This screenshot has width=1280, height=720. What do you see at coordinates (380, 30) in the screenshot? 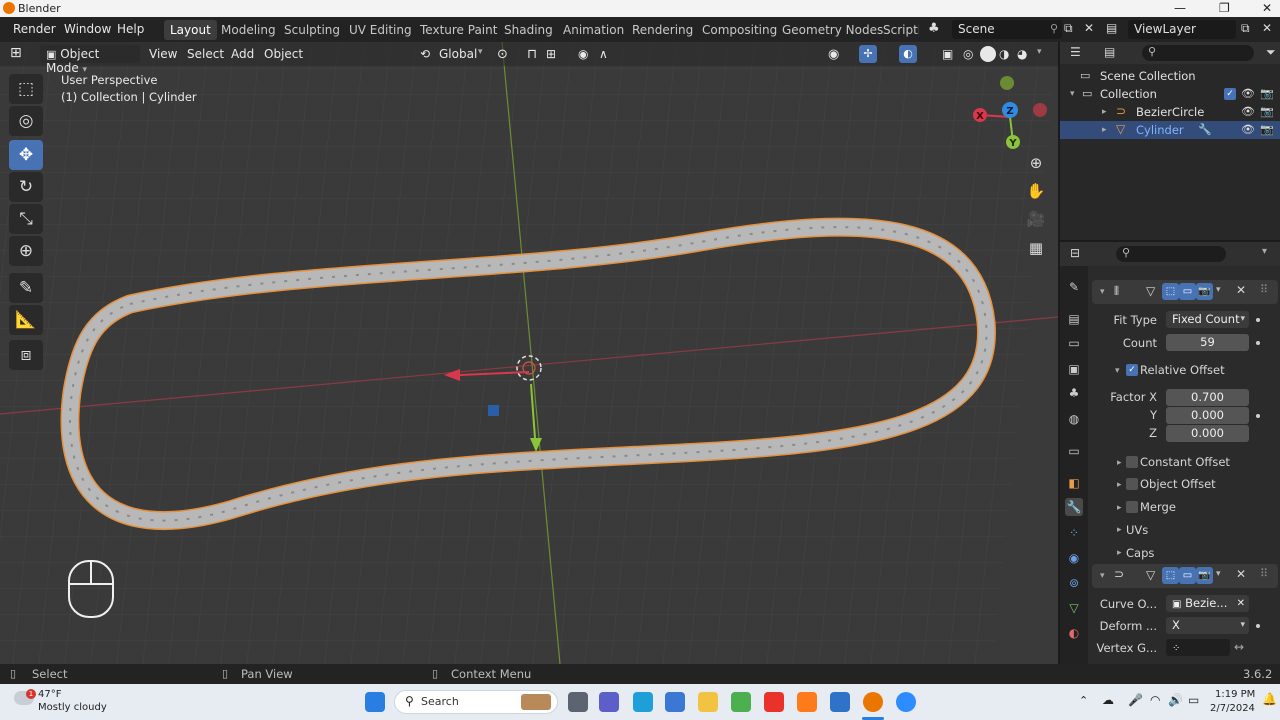
I see `tab-uv-editing: UV Editing` at bounding box center [380, 30].